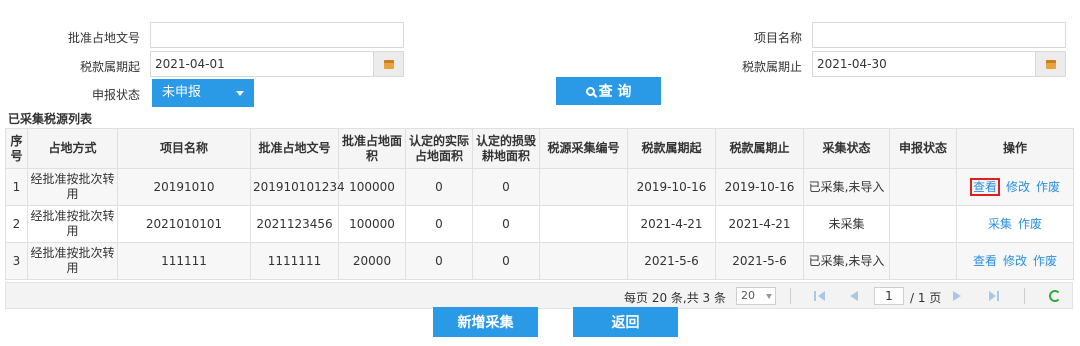  What do you see at coordinates (182, 92) in the screenshot?
I see `declare-status-value: 未申报` at bounding box center [182, 92].